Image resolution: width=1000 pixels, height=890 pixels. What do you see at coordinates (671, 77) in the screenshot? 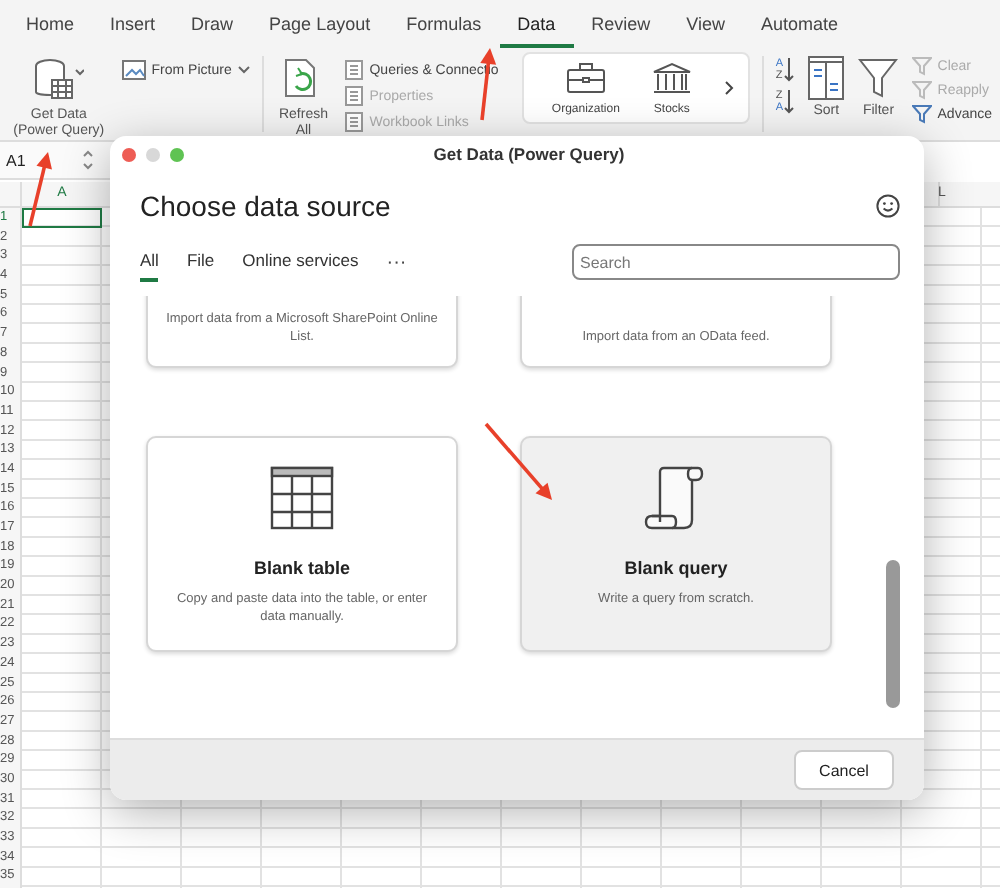
I see `bank-icon` at bounding box center [671, 77].